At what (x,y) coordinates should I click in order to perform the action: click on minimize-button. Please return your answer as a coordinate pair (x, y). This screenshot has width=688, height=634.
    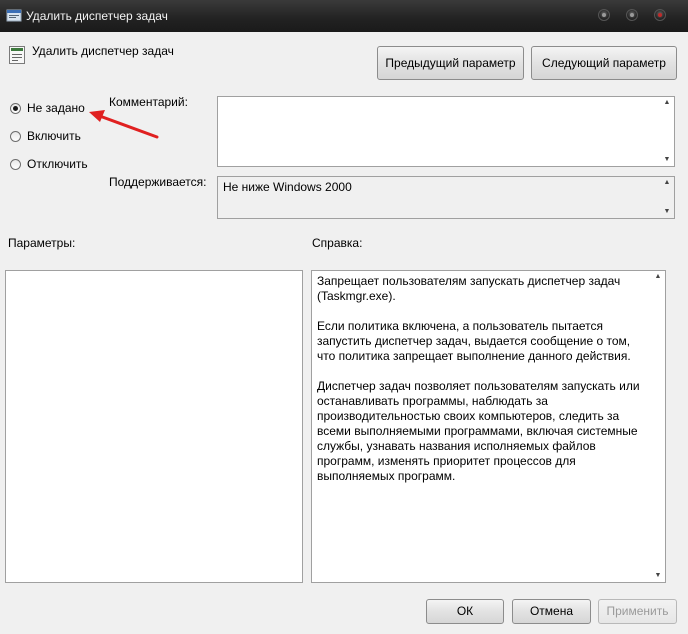
    Looking at the image, I should click on (604, 15).